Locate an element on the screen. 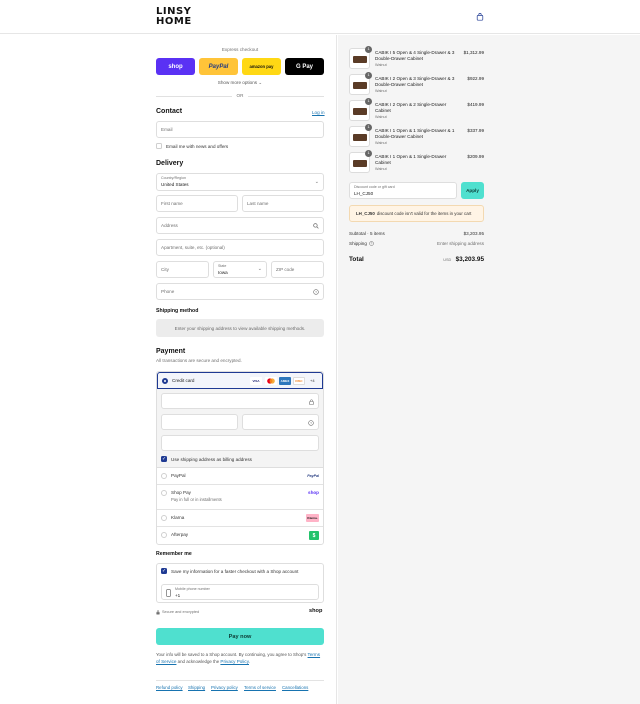  email-field: Email is located at coordinates (240, 129).